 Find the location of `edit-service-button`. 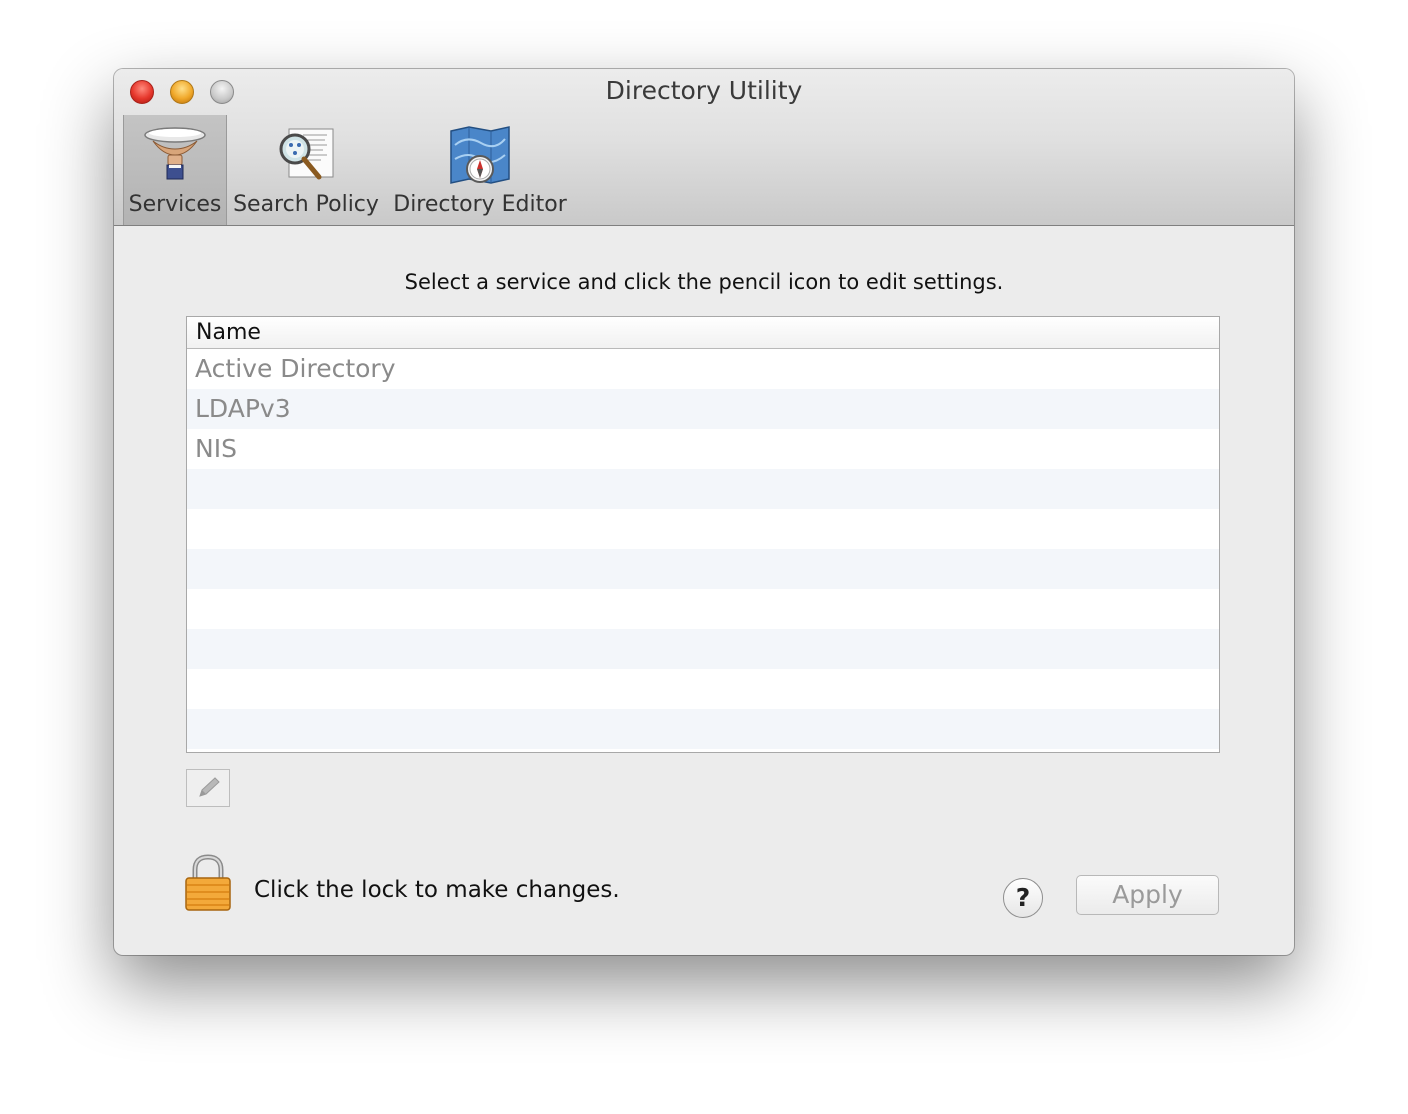

edit-service-button is located at coordinates (208, 788).